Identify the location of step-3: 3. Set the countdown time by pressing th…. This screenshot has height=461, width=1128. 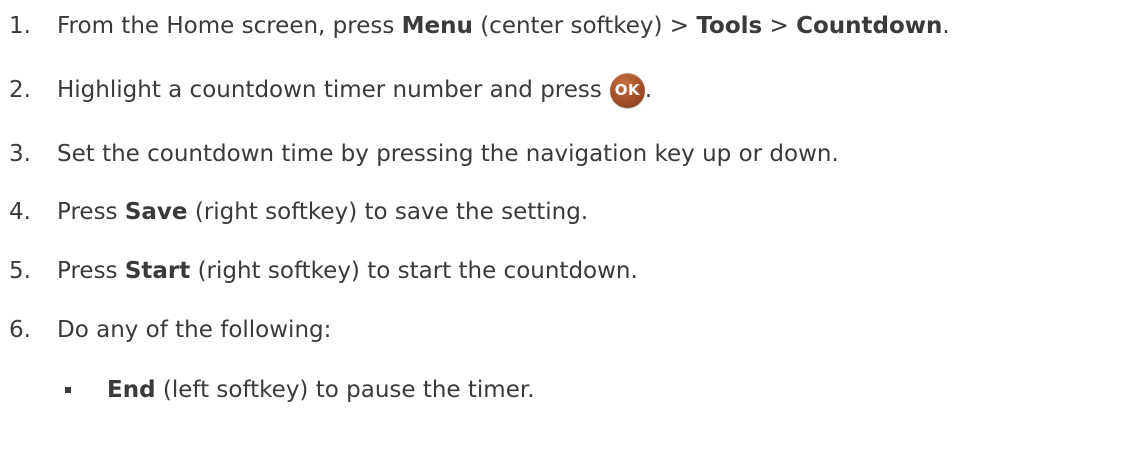
(564, 154).